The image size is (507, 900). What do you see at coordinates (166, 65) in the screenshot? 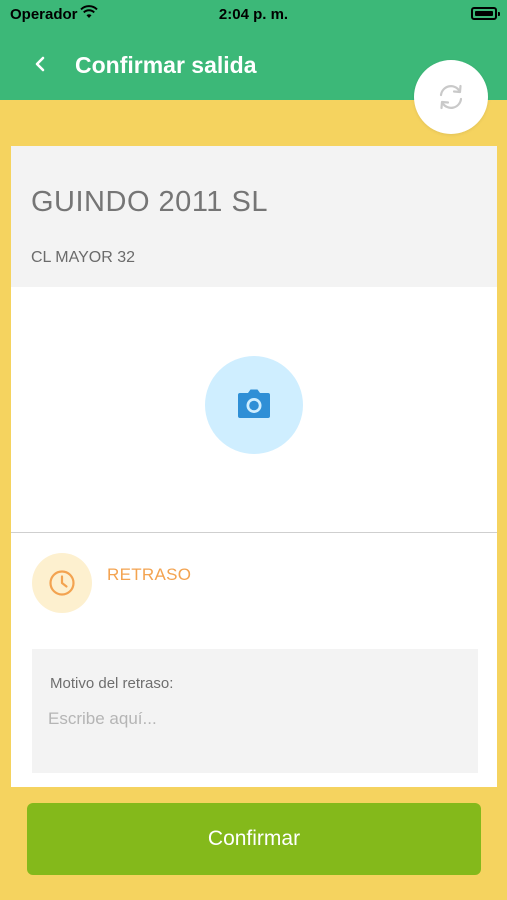
I see `page-title: Confirmar salida` at bounding box center [166, 65].